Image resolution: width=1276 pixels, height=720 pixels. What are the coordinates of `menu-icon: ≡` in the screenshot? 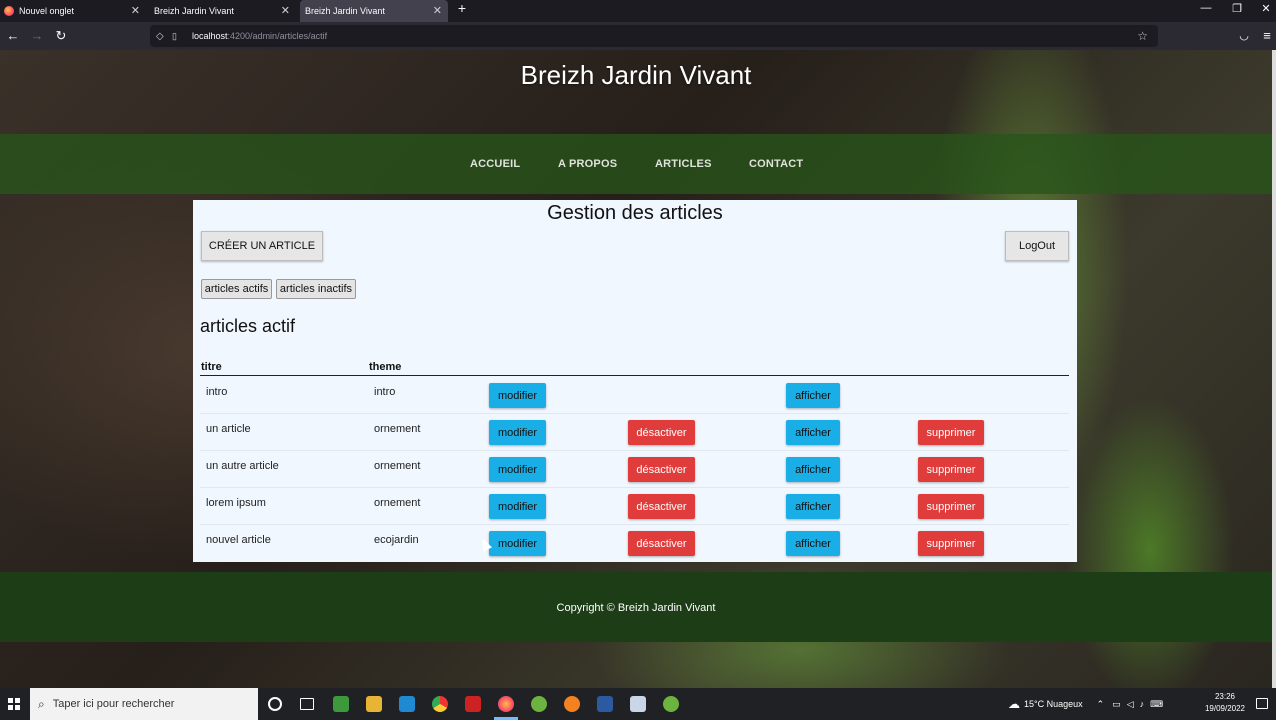 It's located at (1267, 36).